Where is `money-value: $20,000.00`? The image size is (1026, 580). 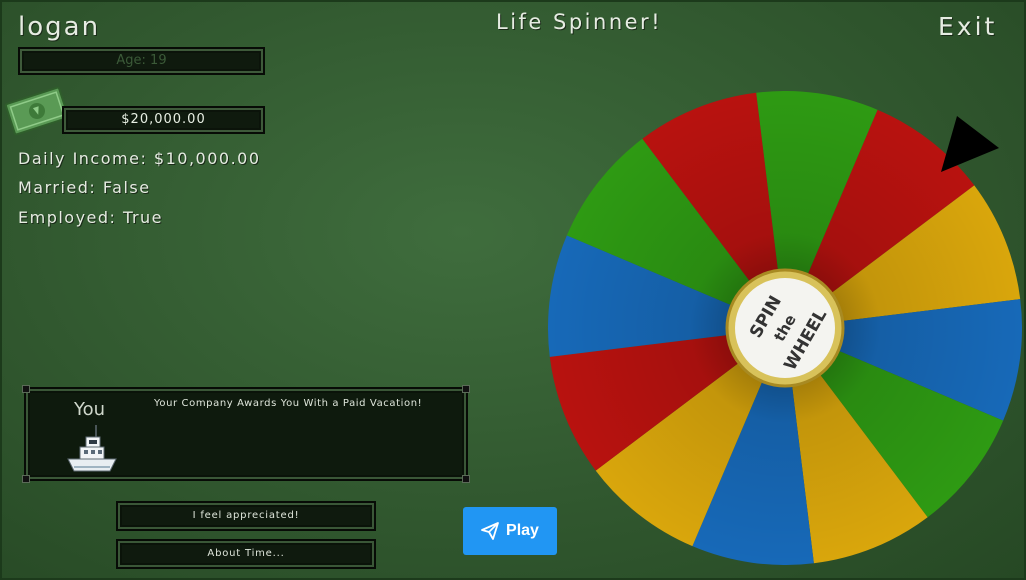
money-value: $20,000.00 is located at coordinates (163, 119).